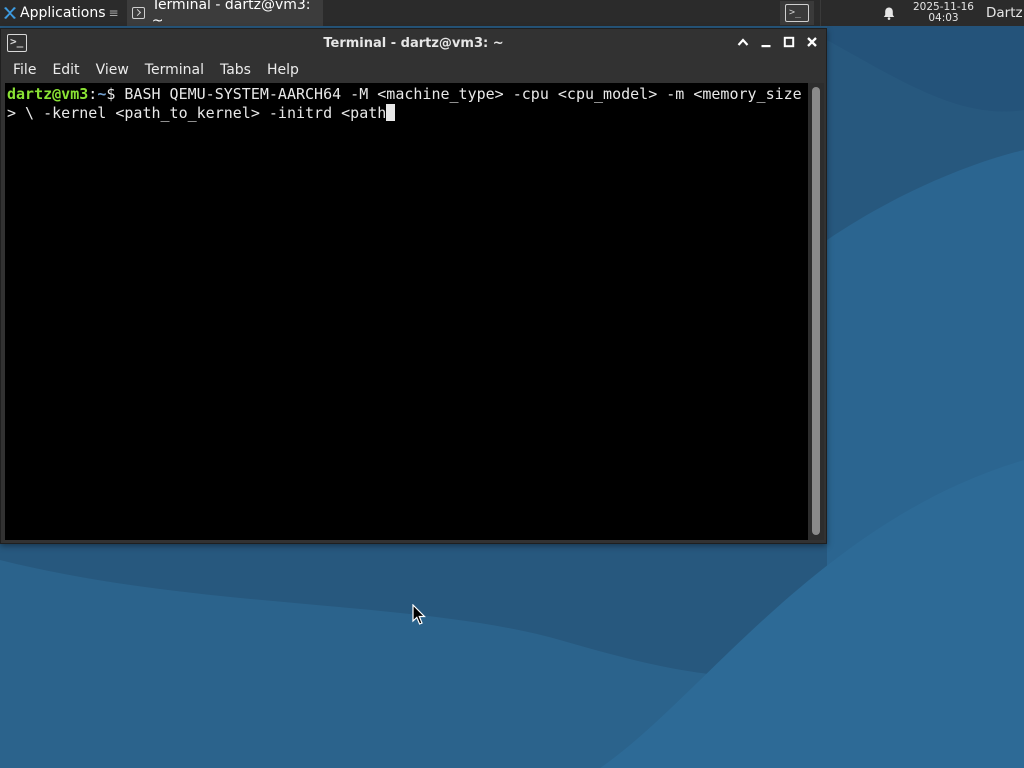 Image resolution: width=1024 pixels, height=768 pixels. What do you see at coordinates (943, 18) in the screenshot?
I see `clock-time: 04:03` at bounding box center [943, 18].